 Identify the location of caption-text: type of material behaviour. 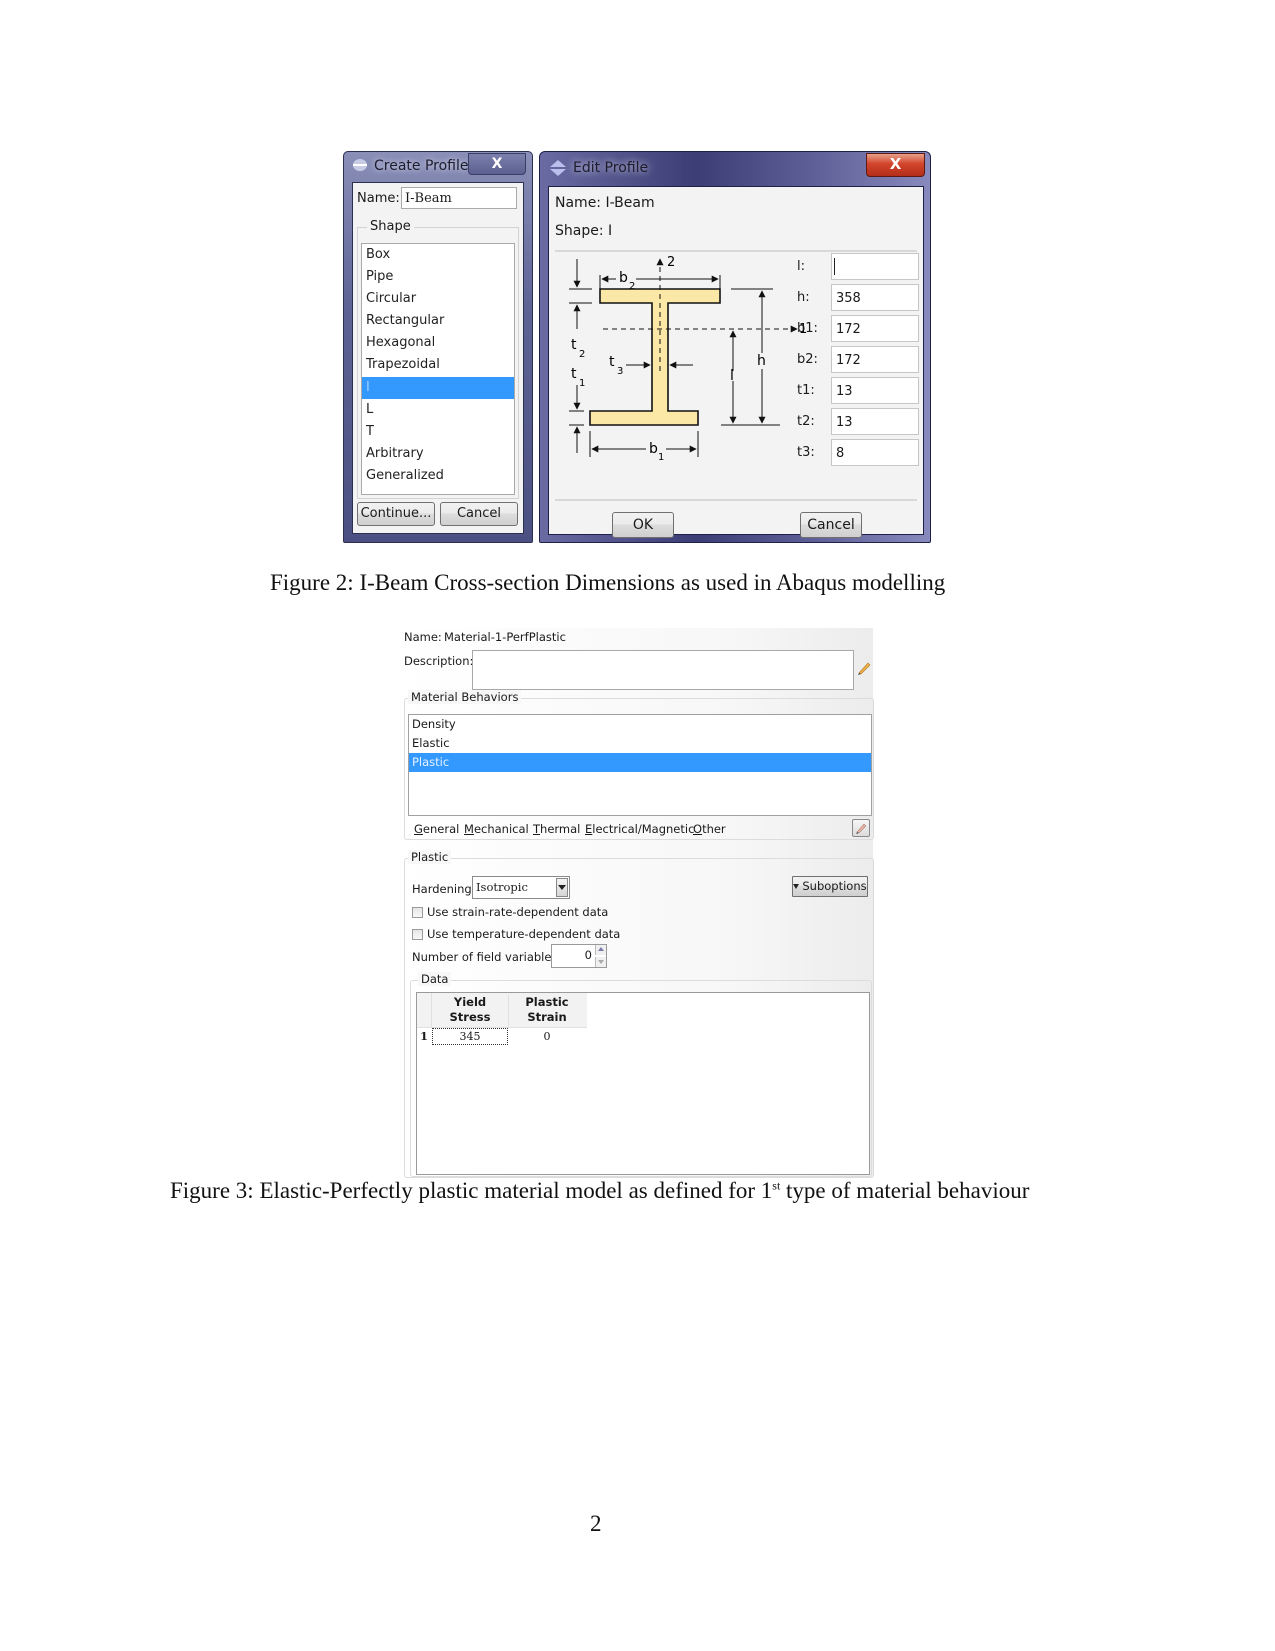
(905, 1190).